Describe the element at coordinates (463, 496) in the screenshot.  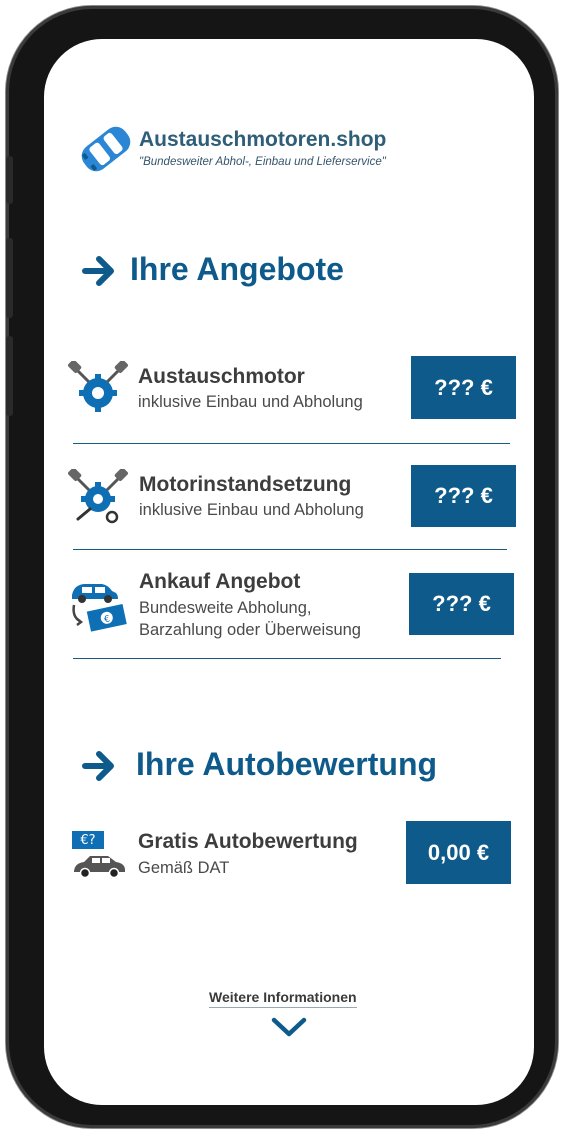
I see `price-button-motorinstandsetzung: ??? €` at that location.